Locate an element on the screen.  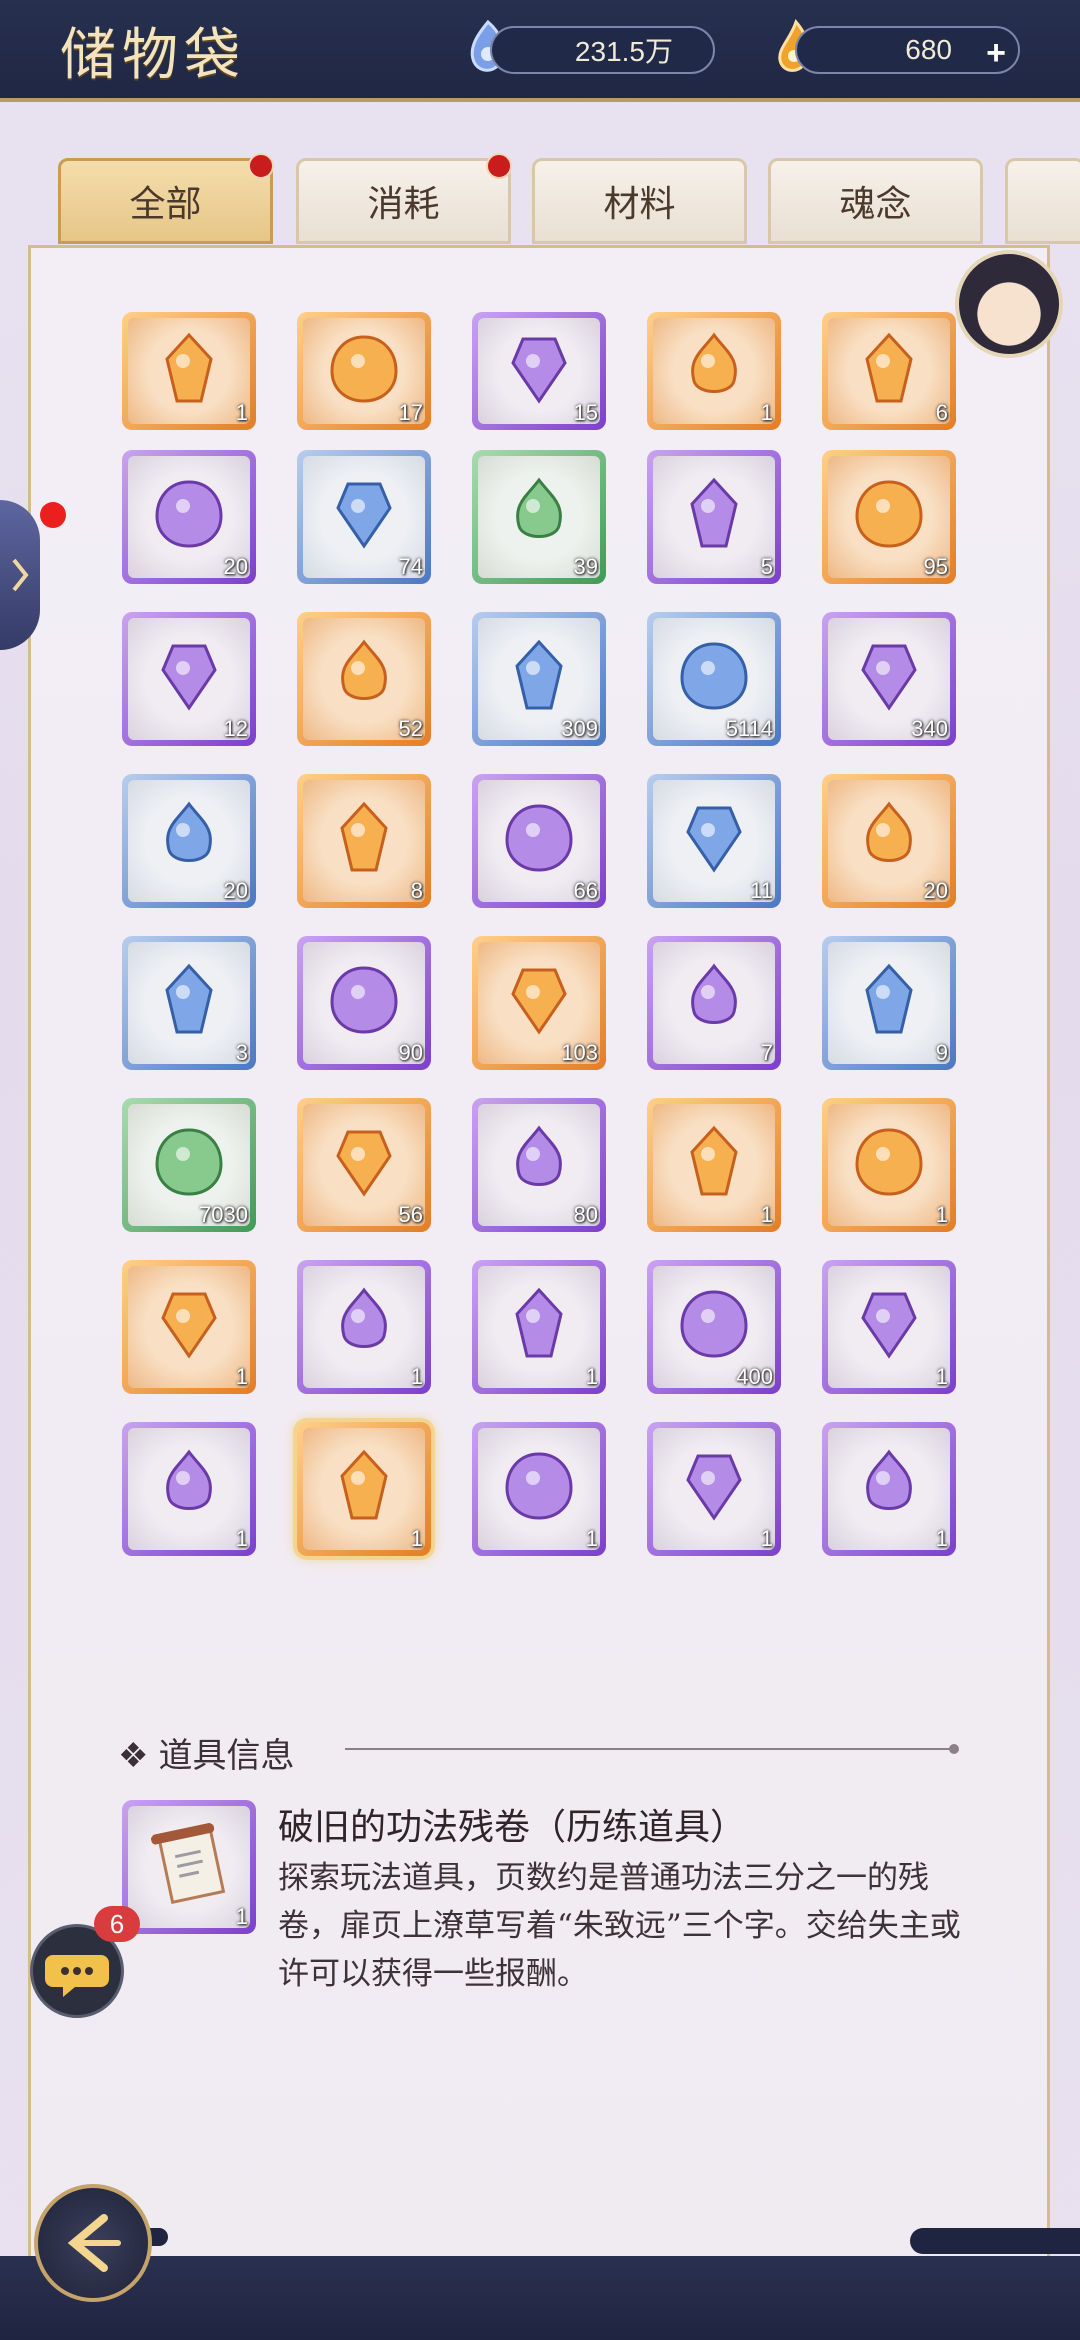
inventory-slot: 400 is located at coordinates (714, 1327).